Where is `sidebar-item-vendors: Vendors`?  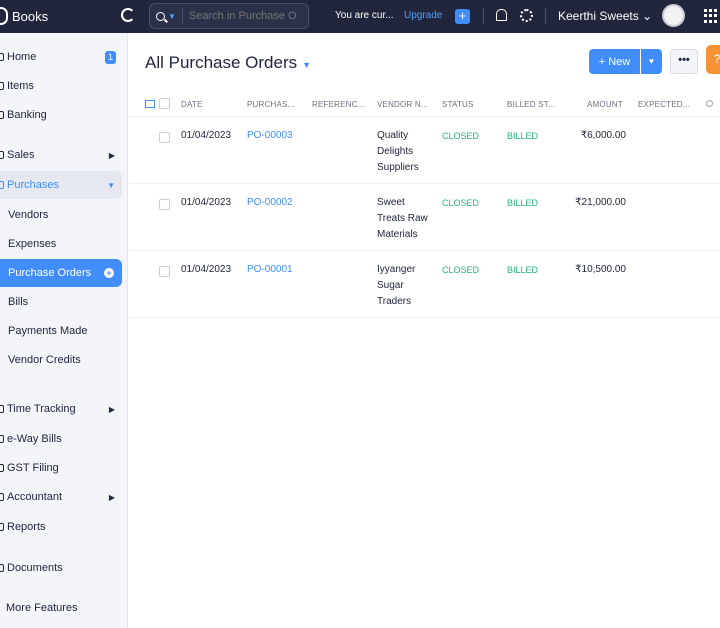 sidebar-item-vendors: Vendors is located at coordinates (61, 215).